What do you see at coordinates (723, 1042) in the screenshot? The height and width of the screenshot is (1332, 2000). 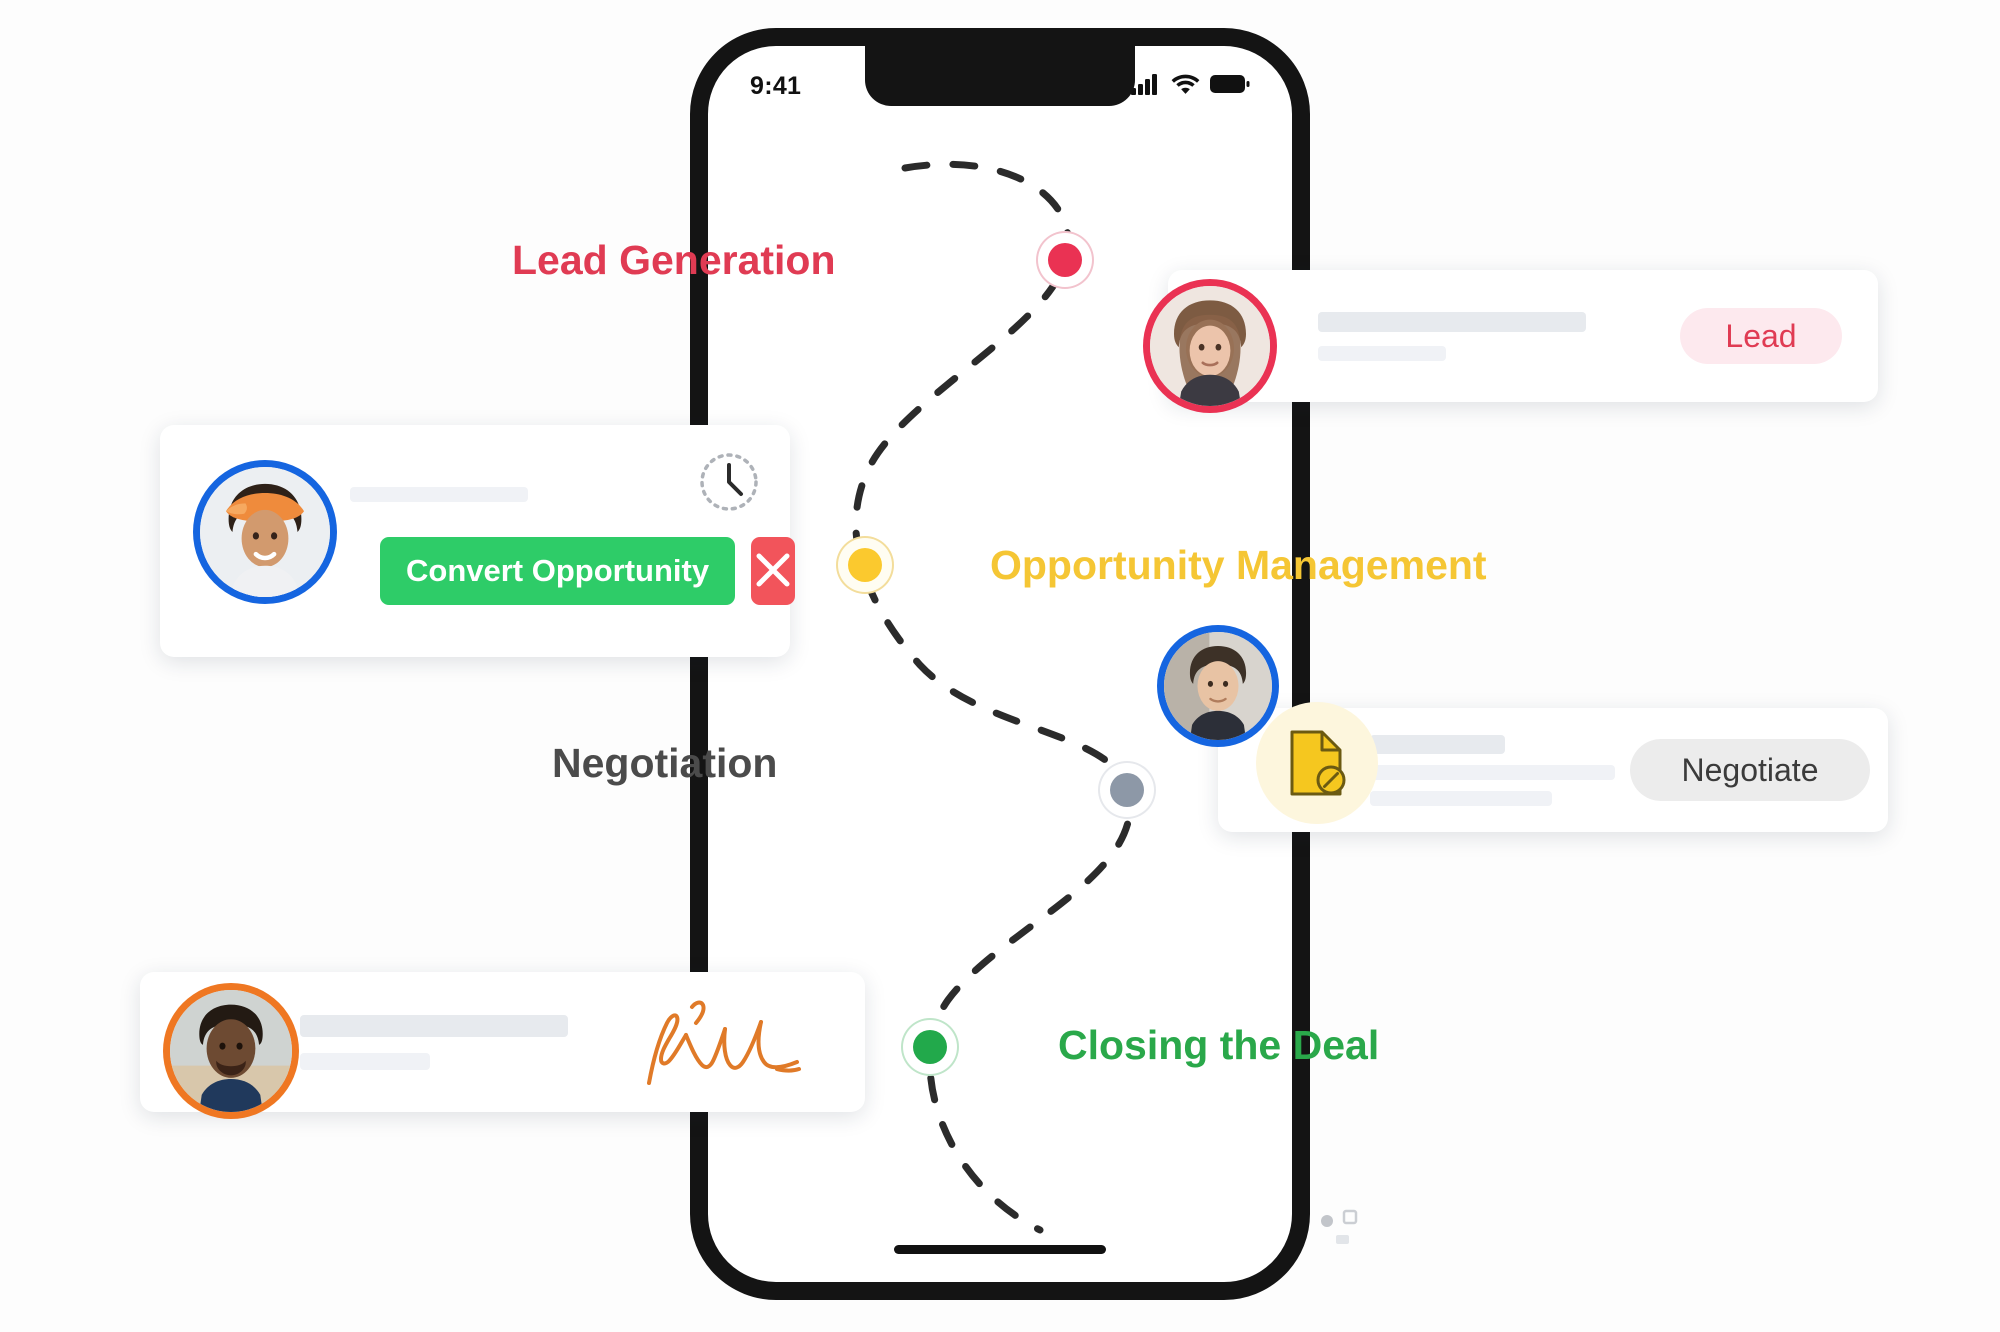 I see `handwritten-signature` at bounding box center [723, 1042].